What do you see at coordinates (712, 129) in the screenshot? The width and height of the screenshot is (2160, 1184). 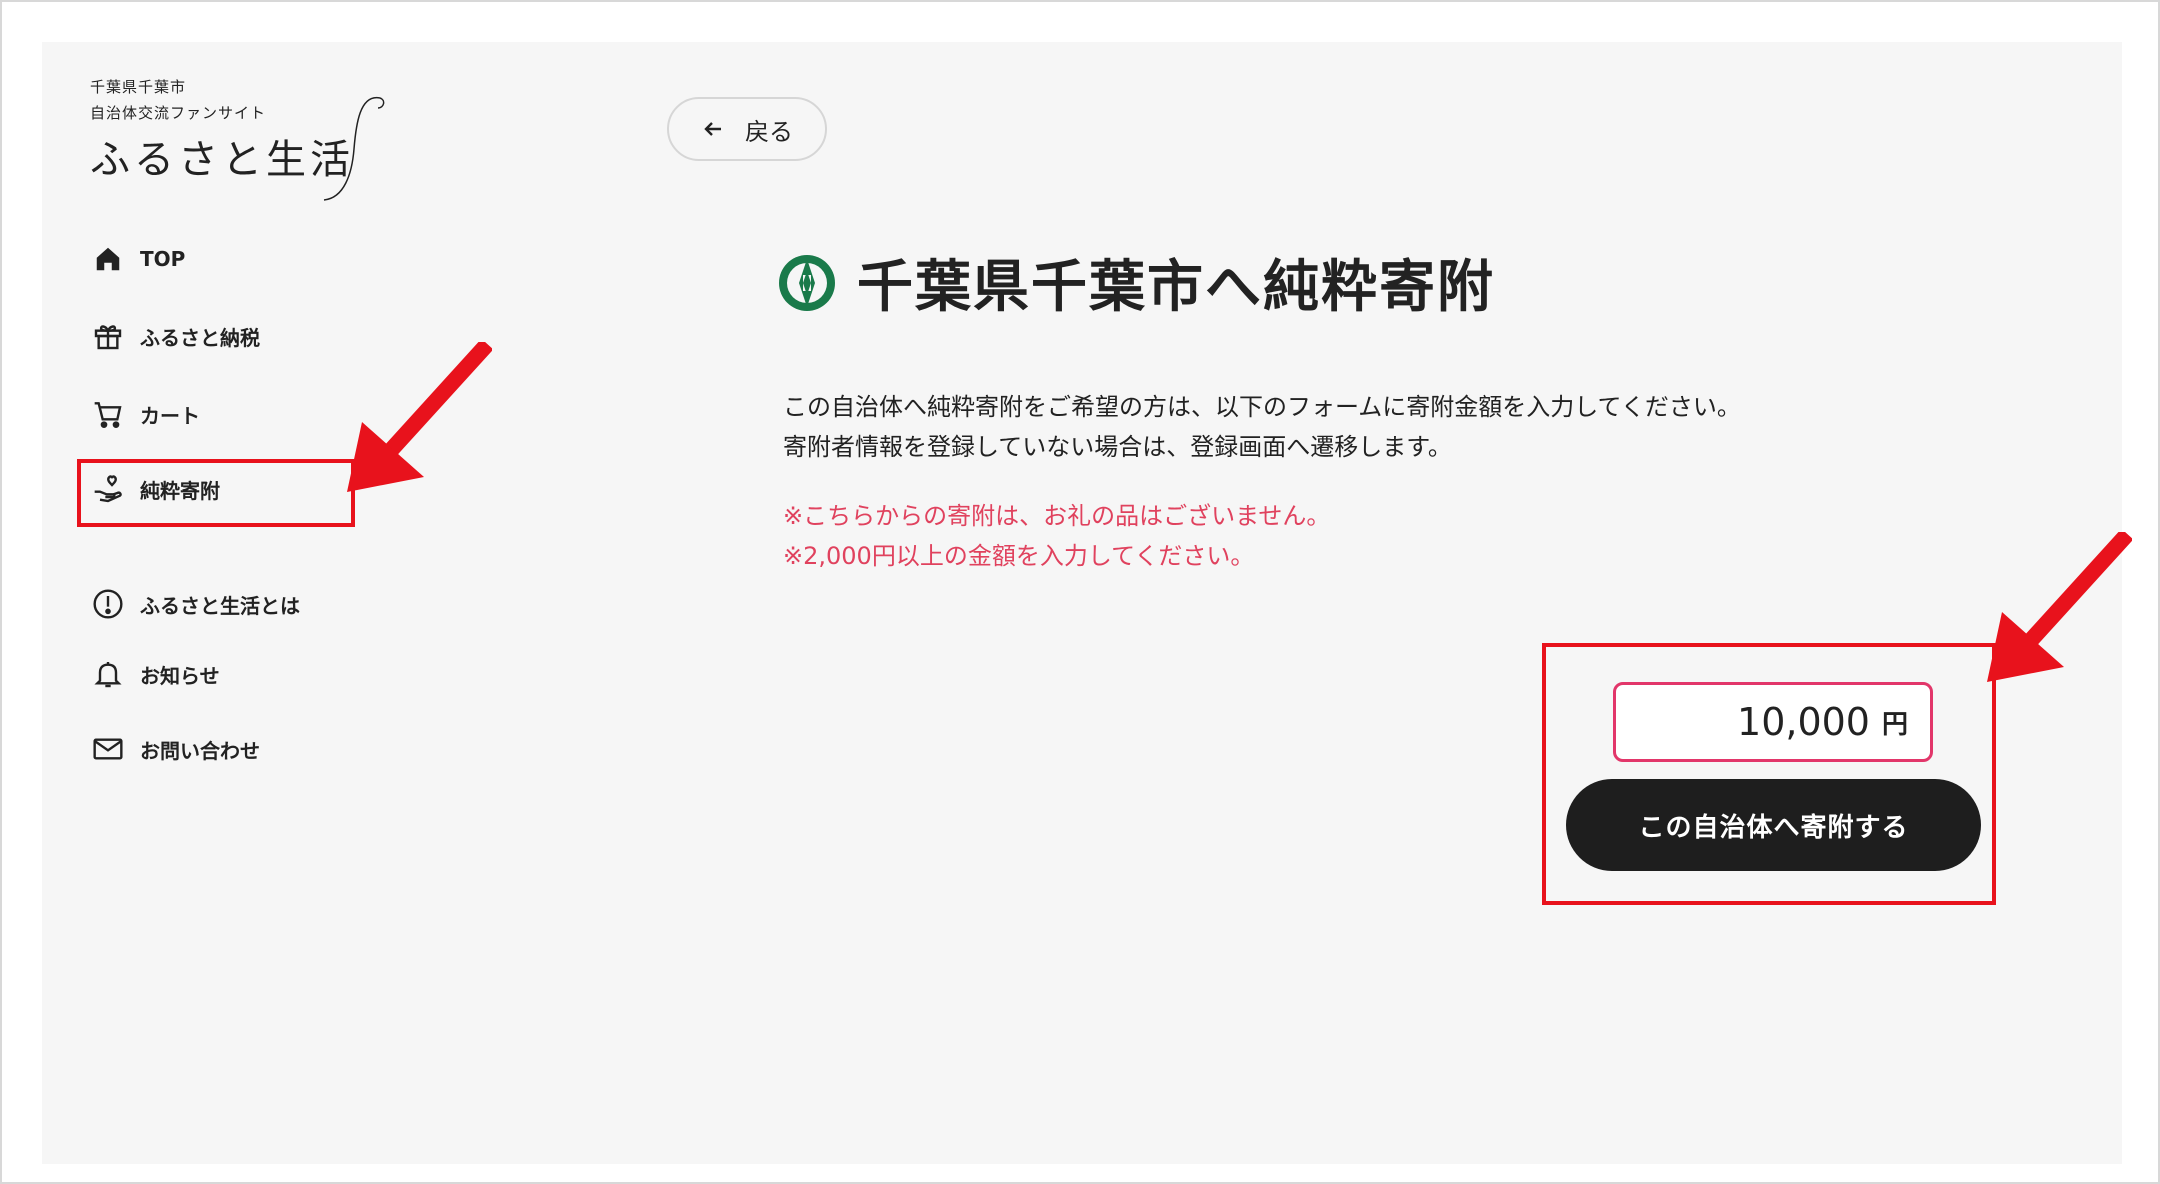 I see `arrow-left-icon` at bounding box center [712, 129].